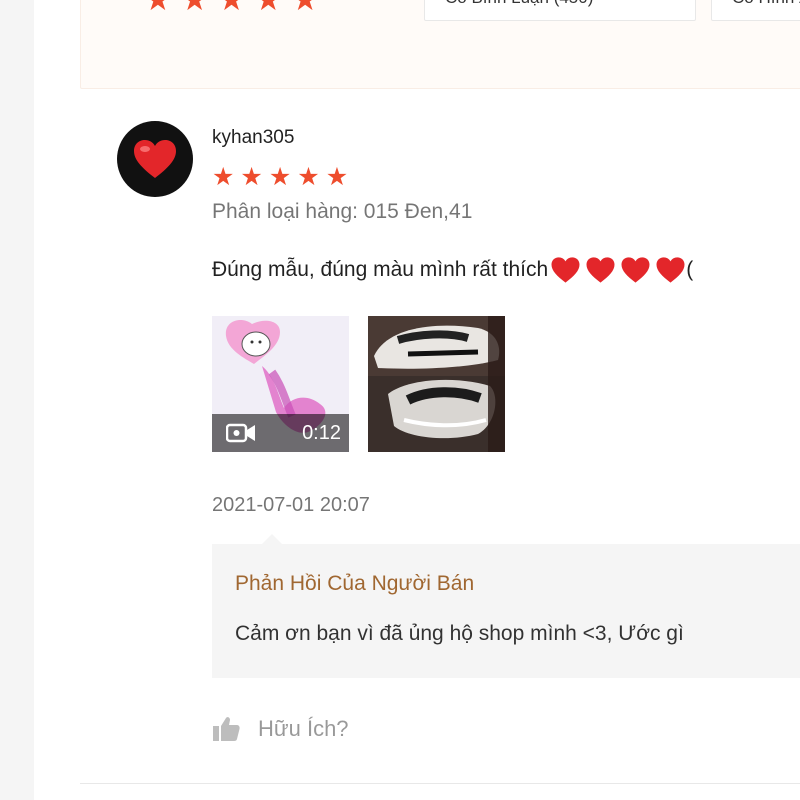 This screenshot has width=800, height=800. I want to click on video-camera-icon, so click(240, 433).